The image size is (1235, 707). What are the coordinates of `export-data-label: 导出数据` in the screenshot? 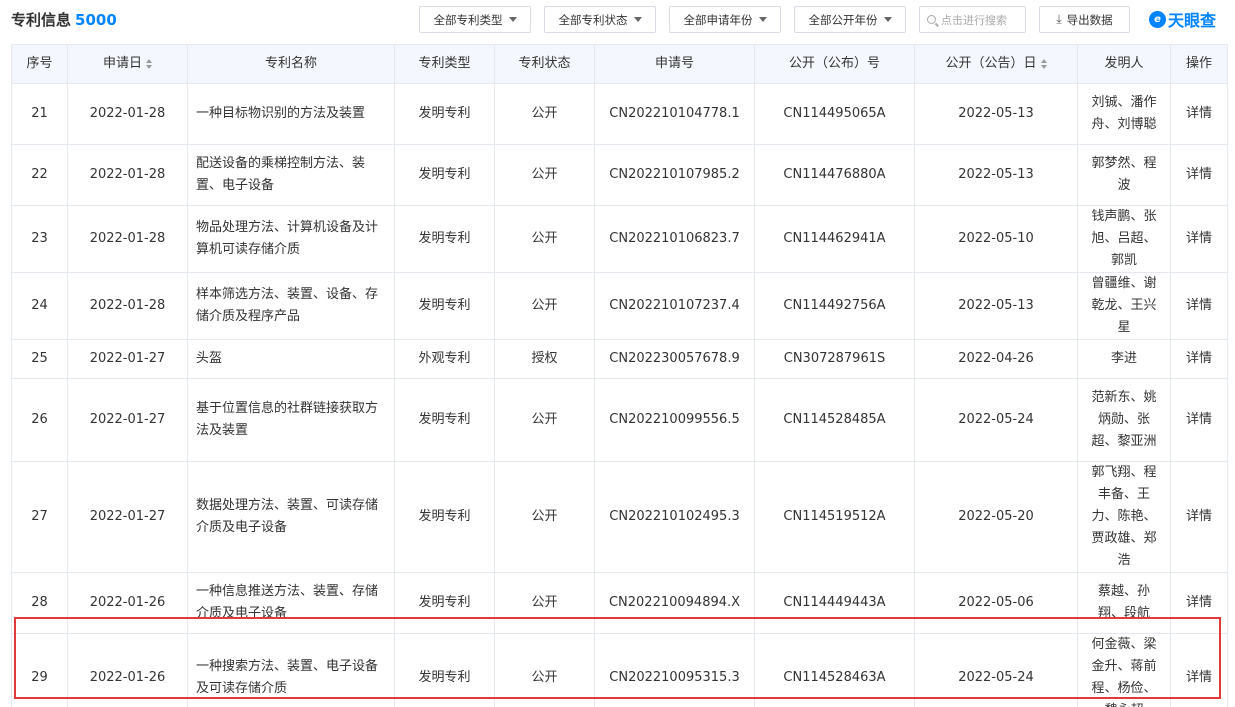 It's located at (1089, 19).